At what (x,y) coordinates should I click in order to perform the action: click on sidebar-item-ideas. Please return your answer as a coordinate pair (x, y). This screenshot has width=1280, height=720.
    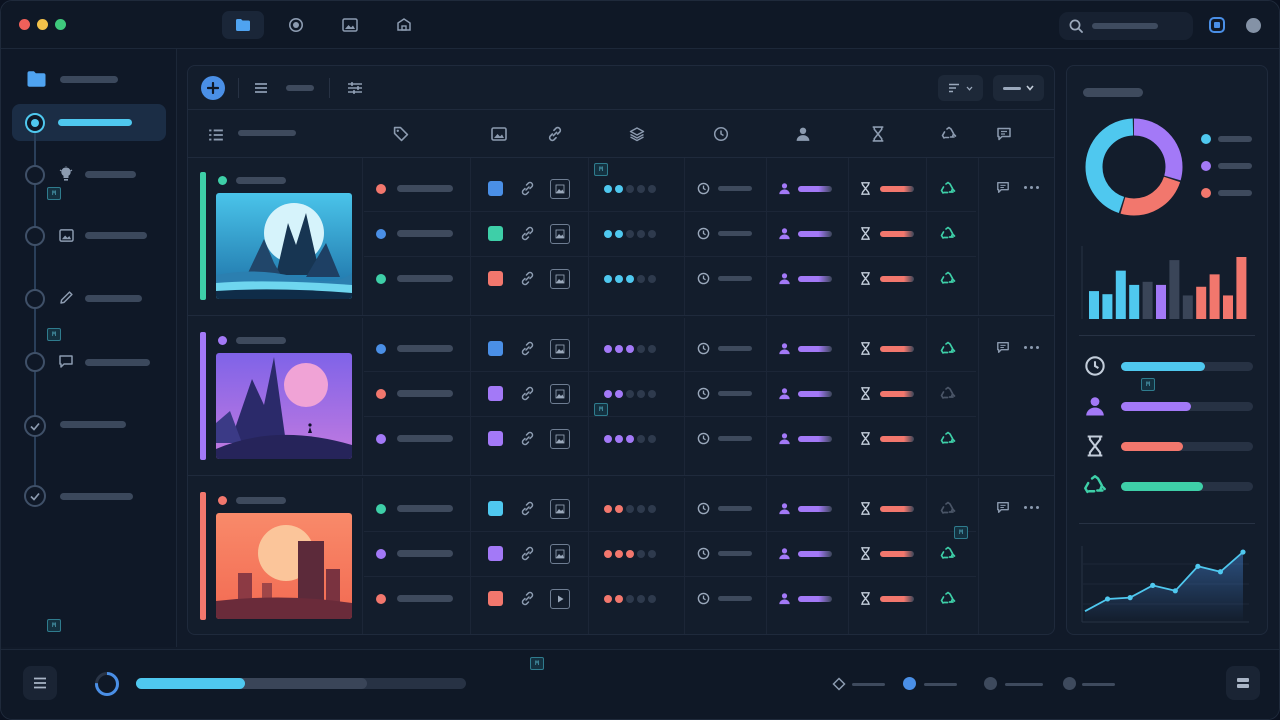
    Looking at the image, I should click on (35, 175).